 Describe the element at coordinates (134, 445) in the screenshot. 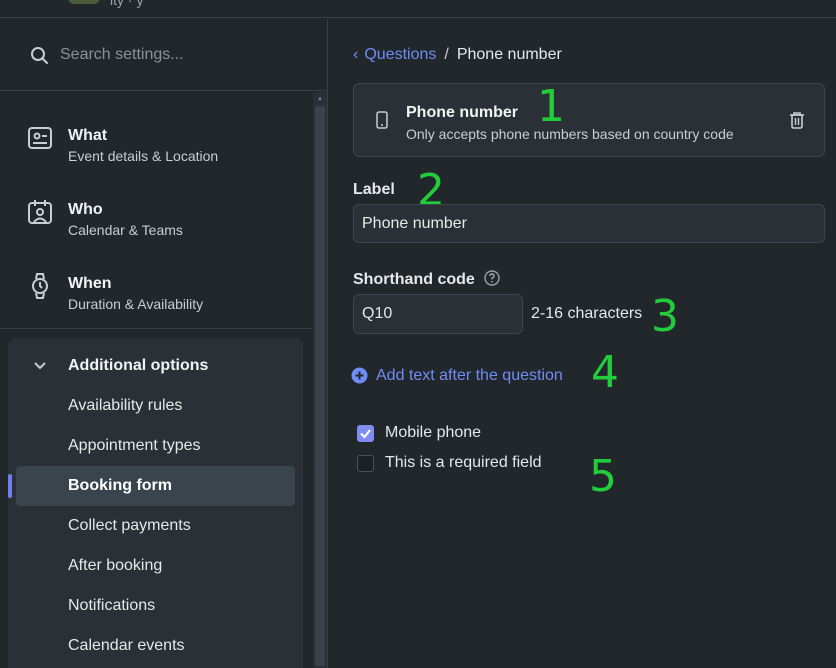

I see `sidebar-item-label: Appointment types` at that location.